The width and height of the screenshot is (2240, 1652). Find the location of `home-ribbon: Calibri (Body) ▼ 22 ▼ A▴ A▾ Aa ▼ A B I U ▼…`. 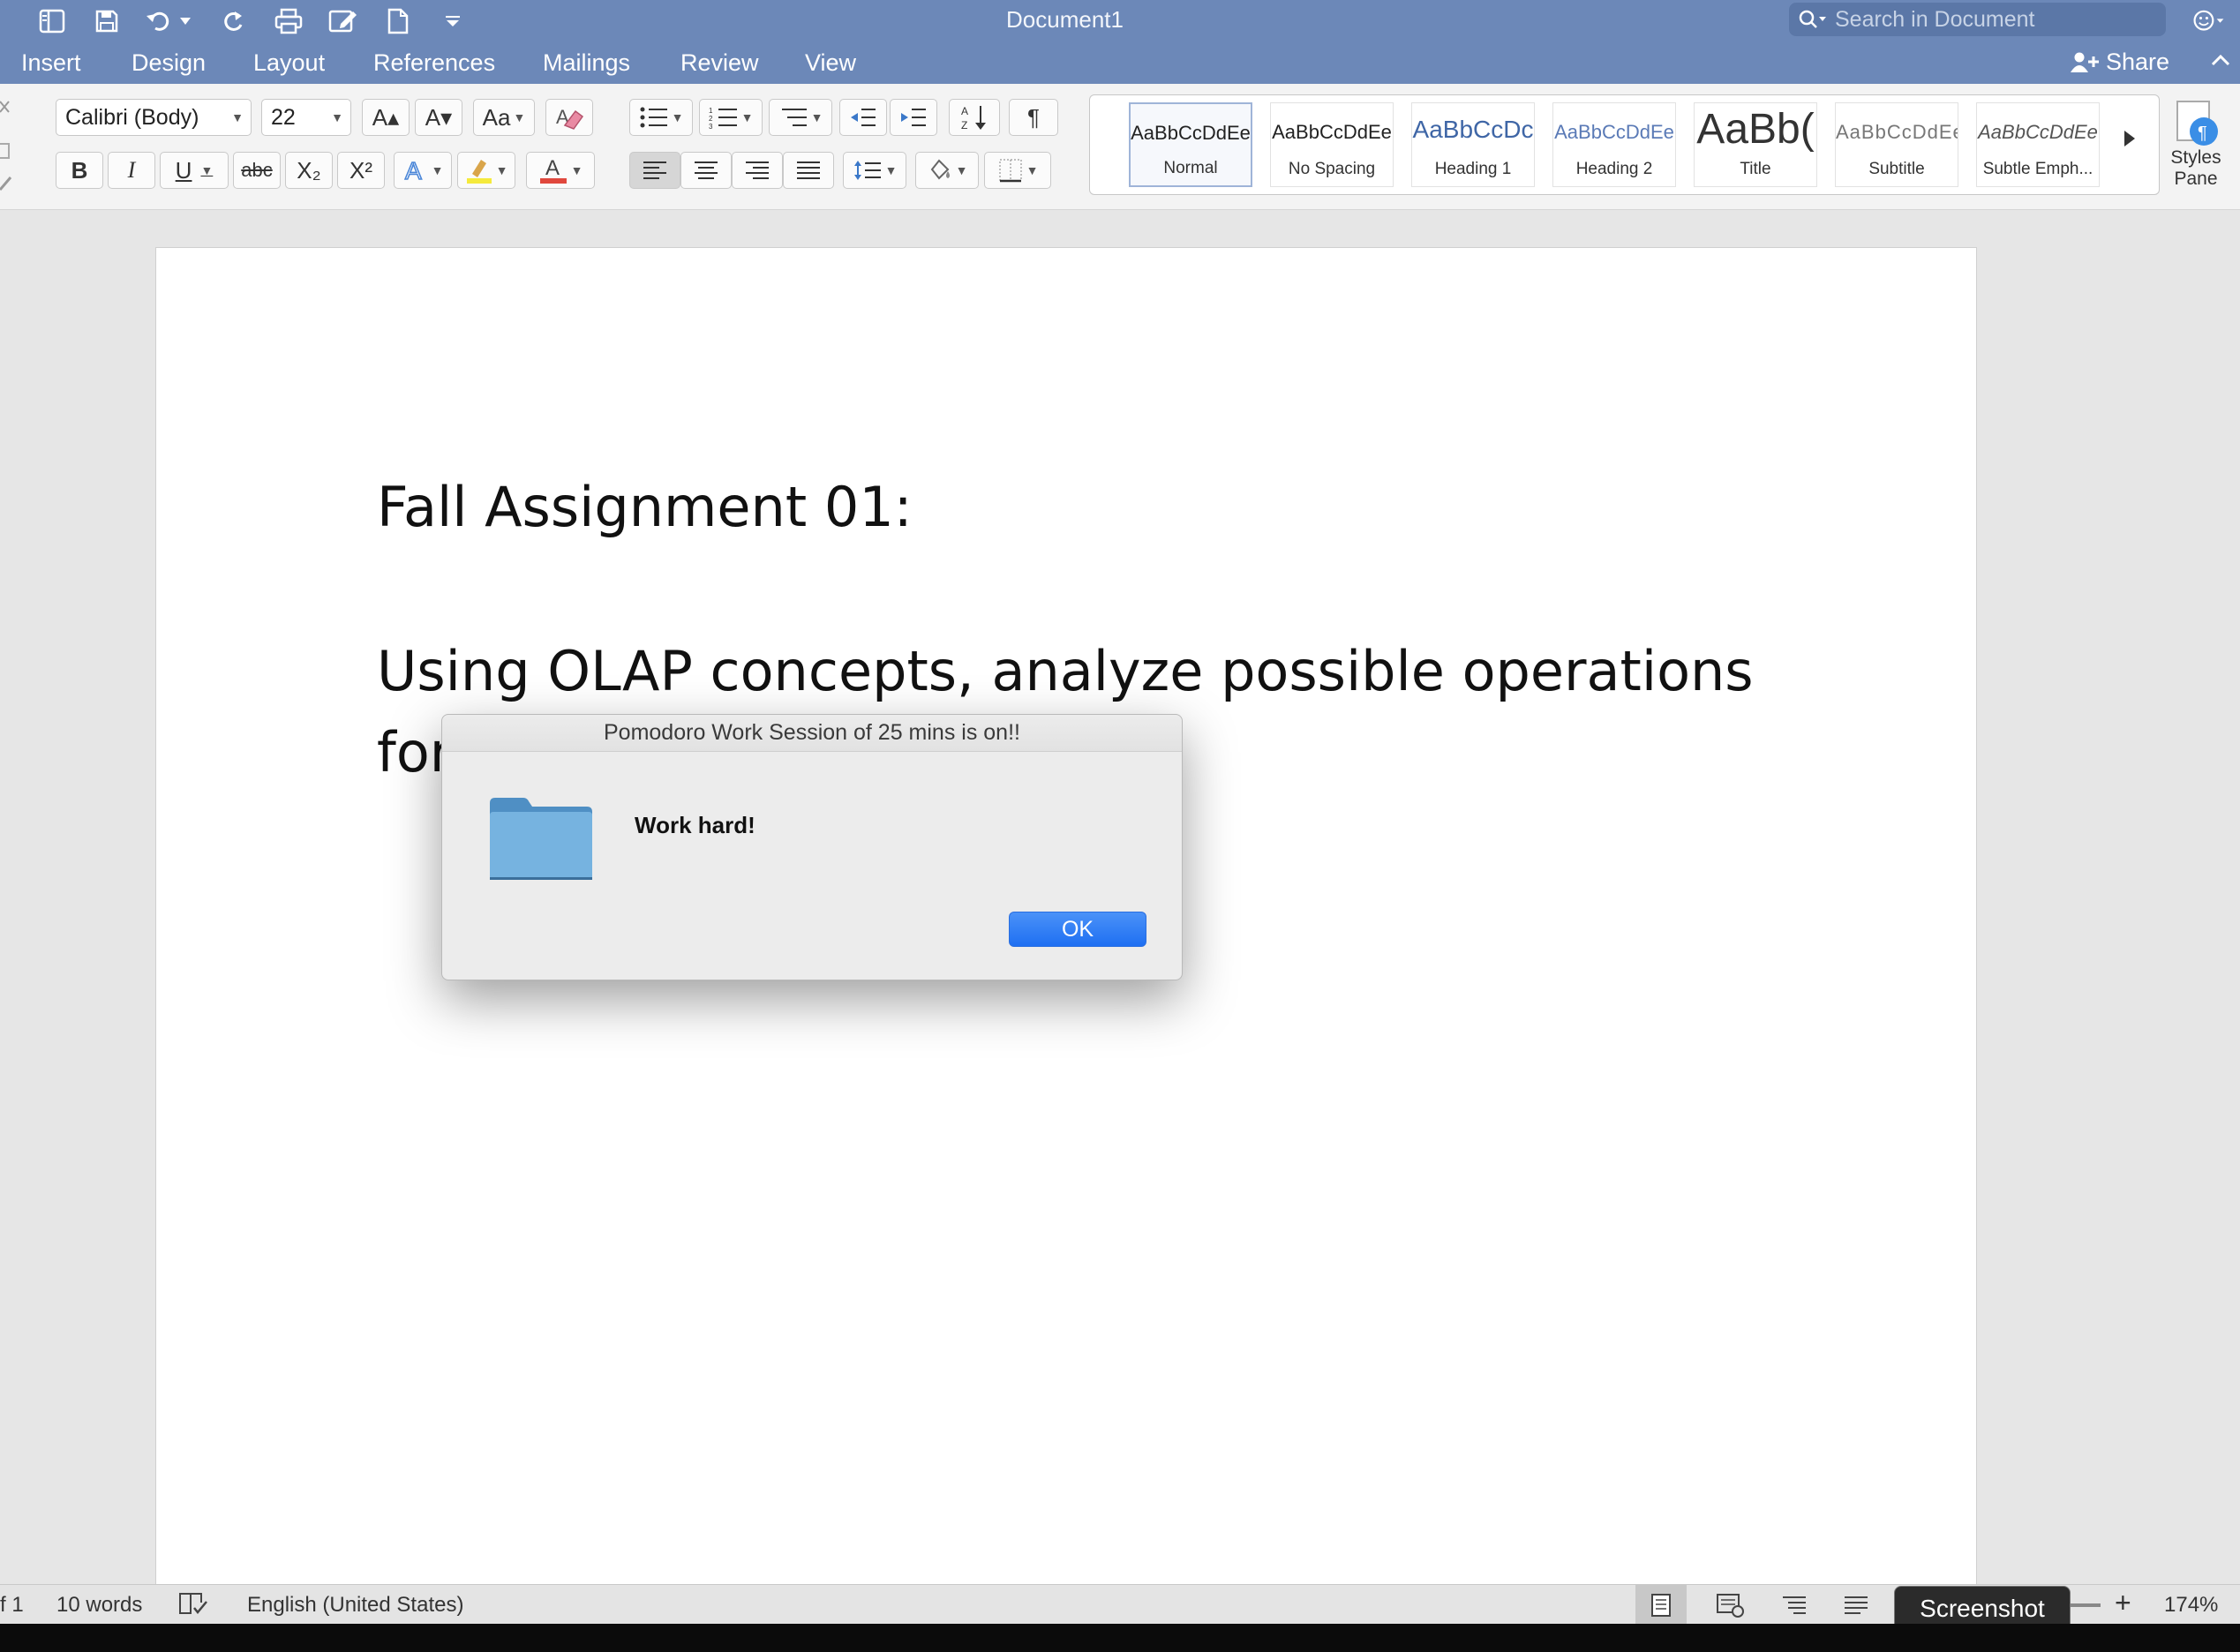

home-ribbon: Calibri (Body) ▼ 22 ▼ A▴ A▾ Aa ▼ A B I U ▼… is located at coordinates (1120, 147).